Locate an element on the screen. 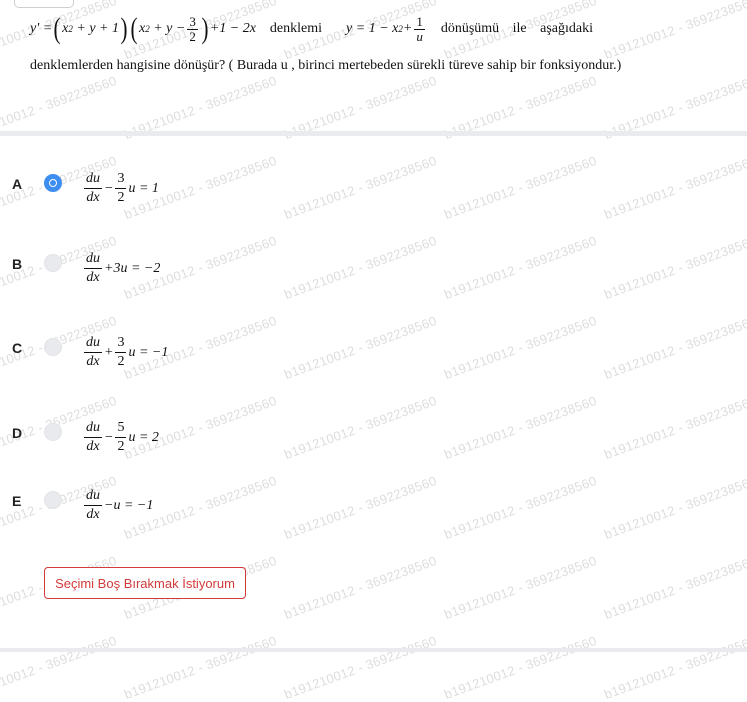 This screenshot has width=747, height=702. section-divider is located at coordinates (373, 133).